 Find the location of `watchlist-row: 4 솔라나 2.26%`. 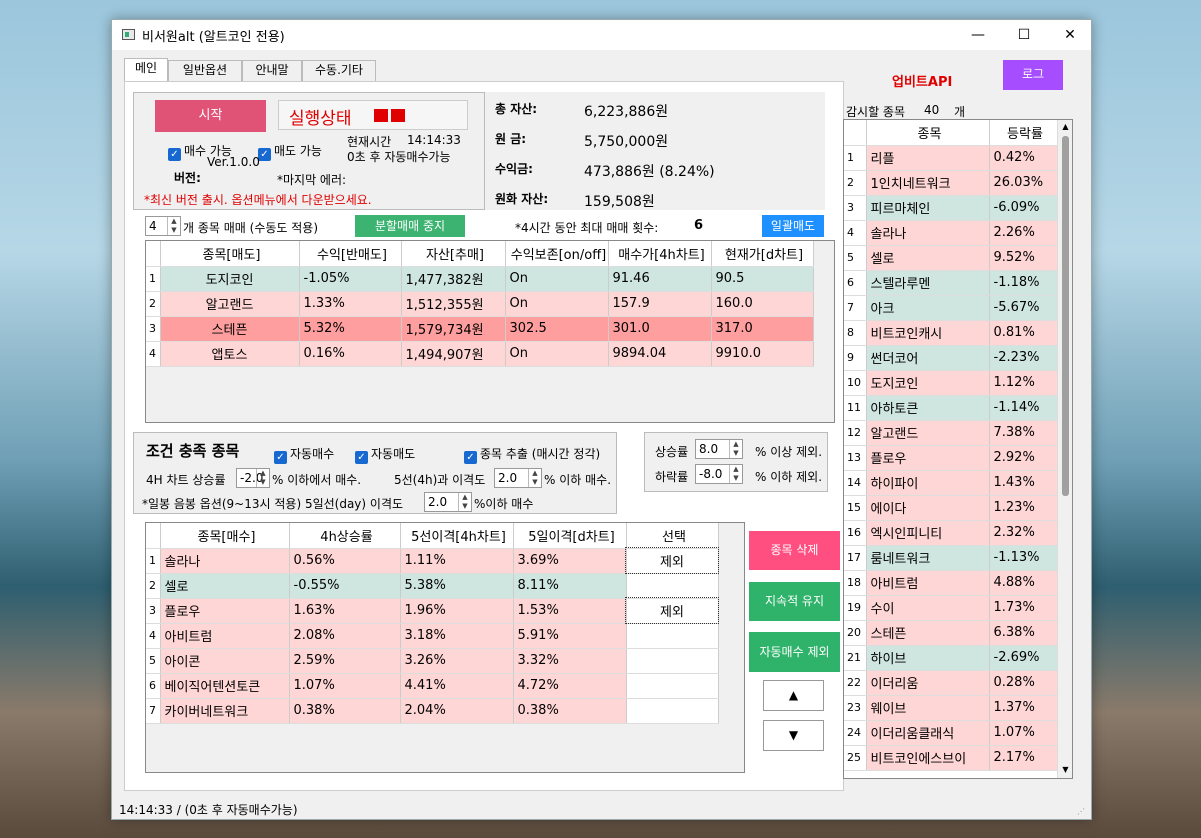

watchlist-row: 4 솔라나 2.26% is located at coordinates (951, 233).